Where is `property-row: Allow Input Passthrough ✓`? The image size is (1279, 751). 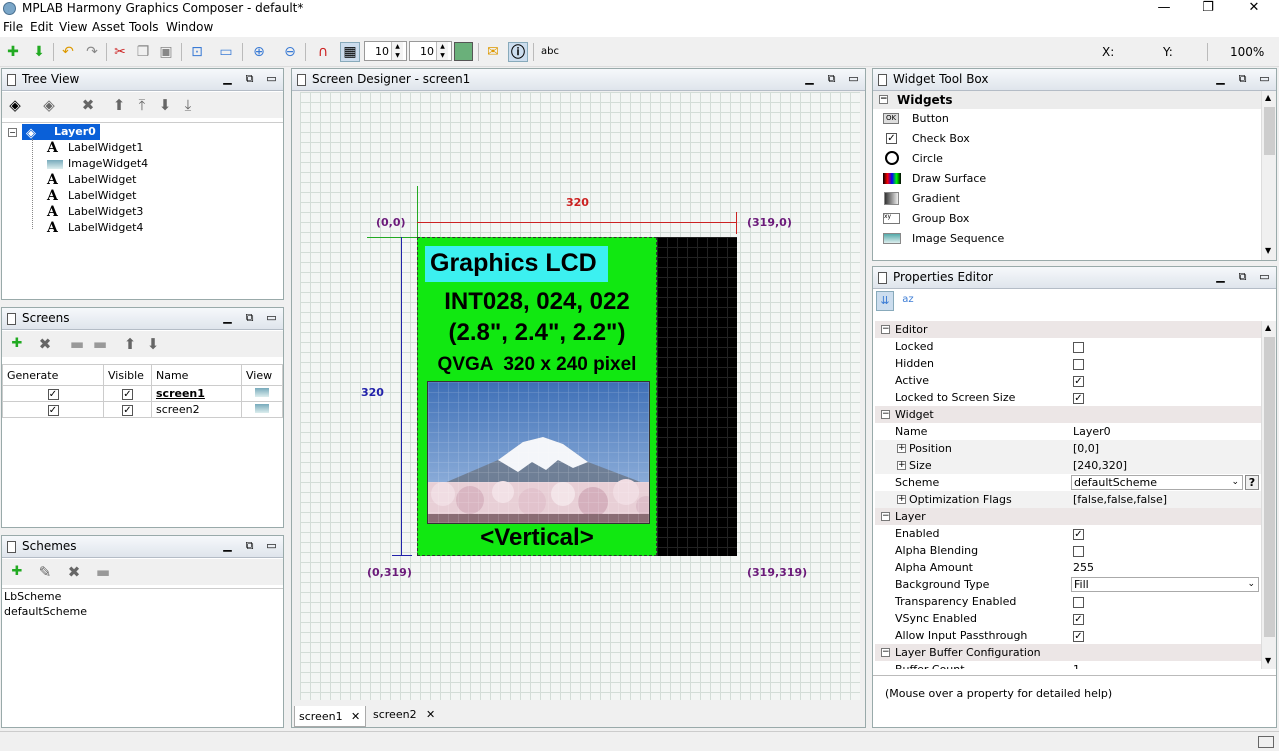 property-row: Allow Input Passthrough ✓ is located at coordinates (1068, 635).